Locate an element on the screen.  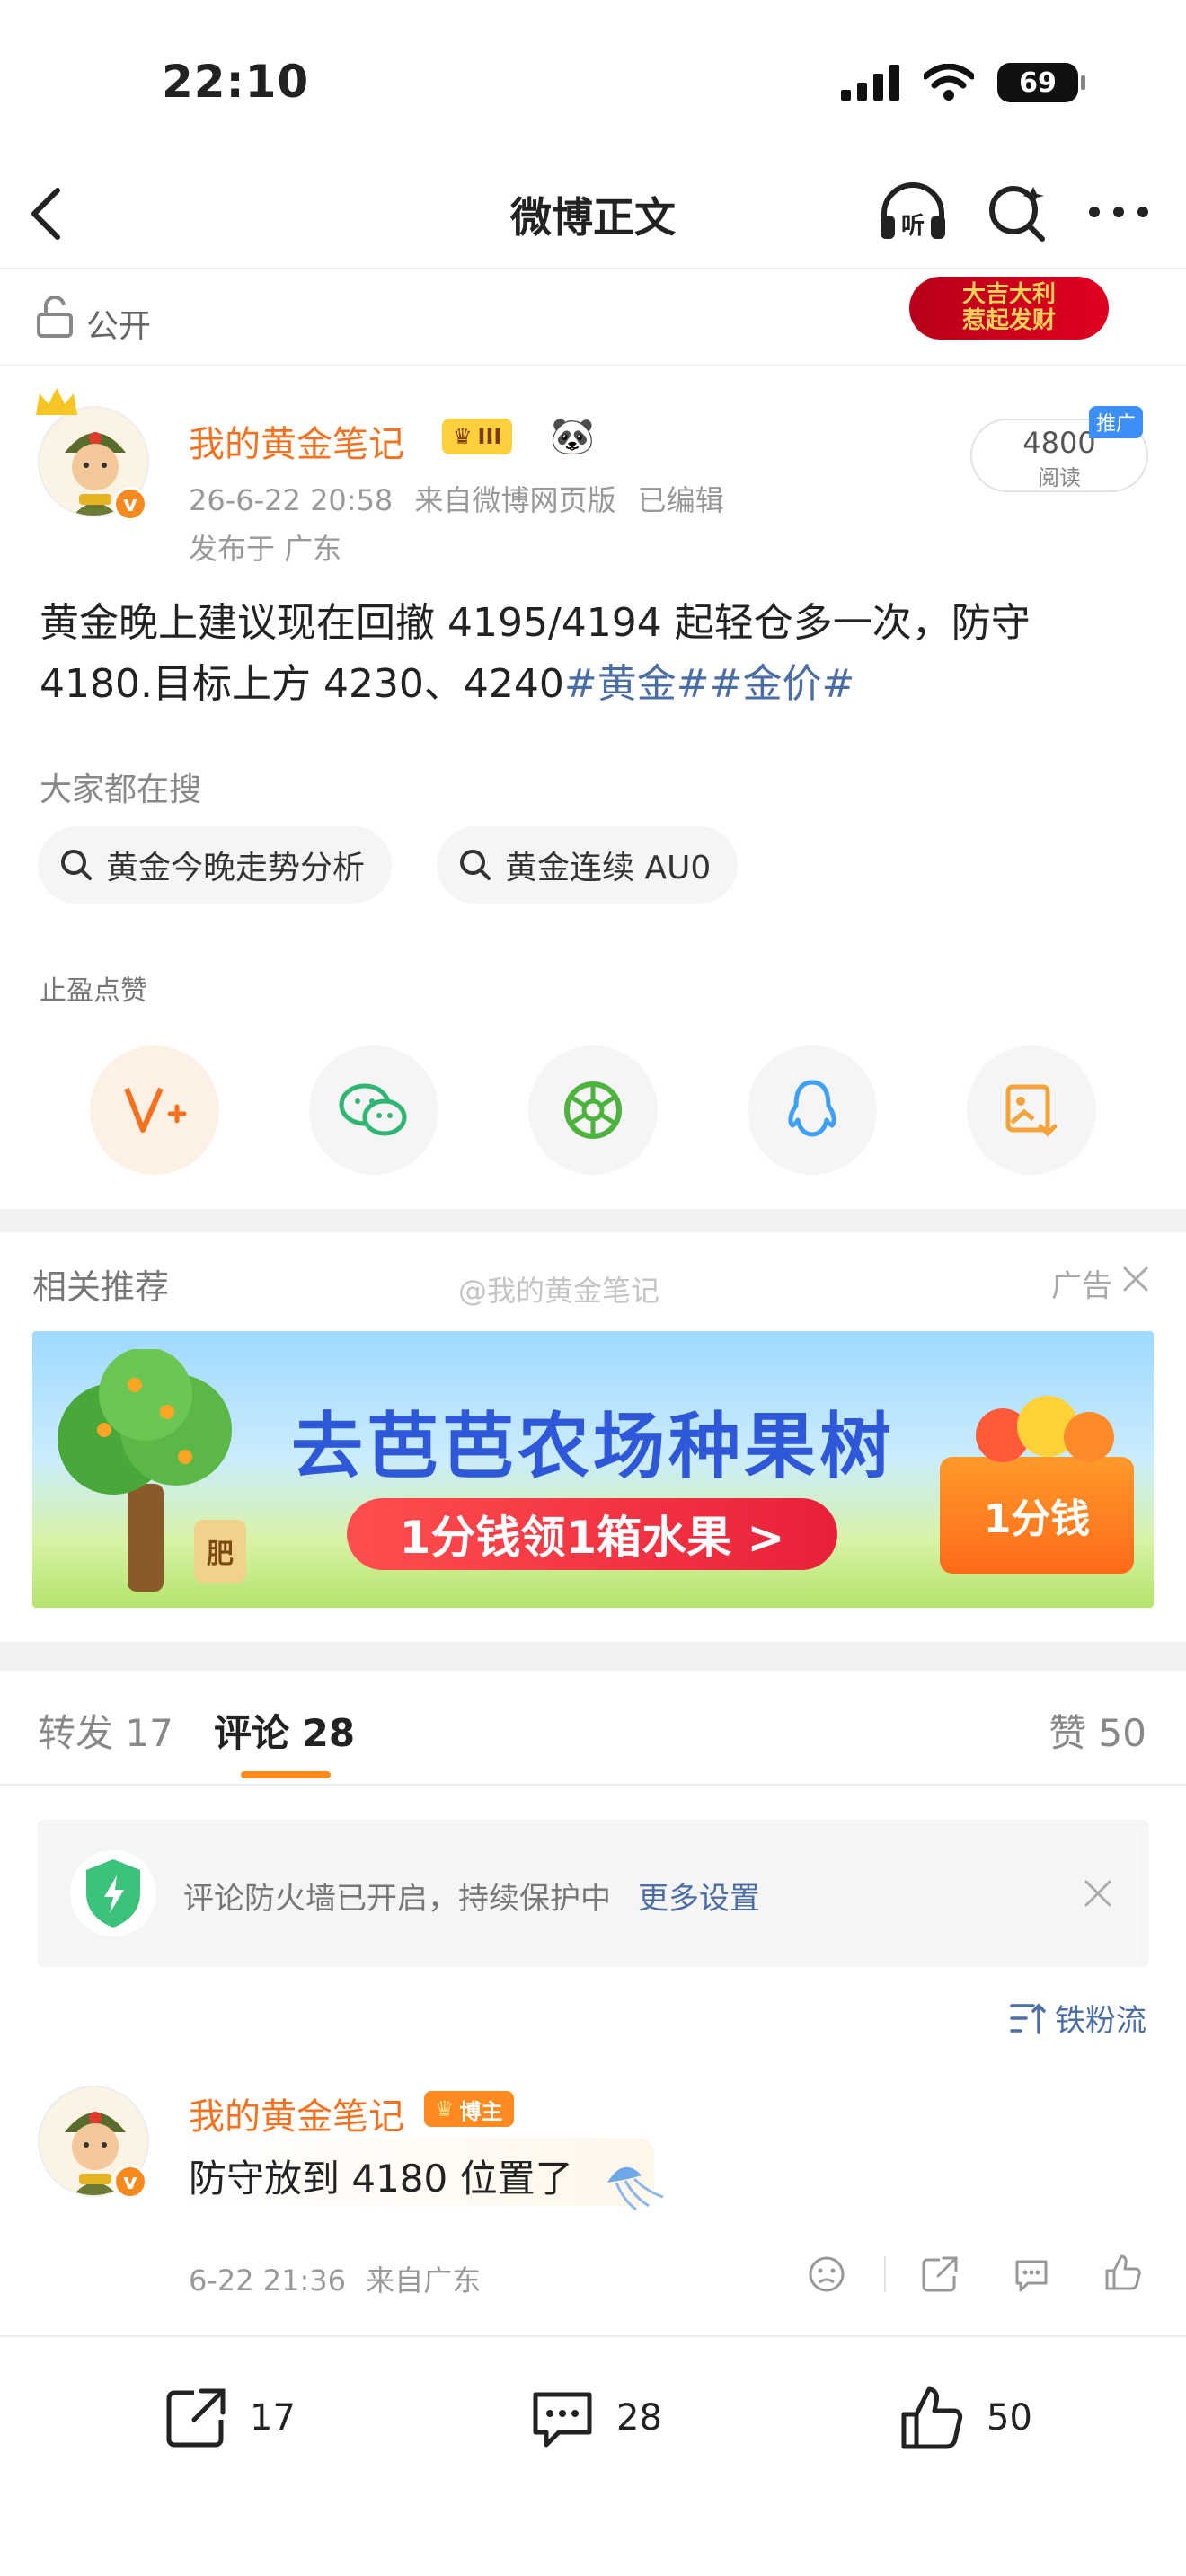
related-title: 相关推荐 is located at coordinates (101, 1287).